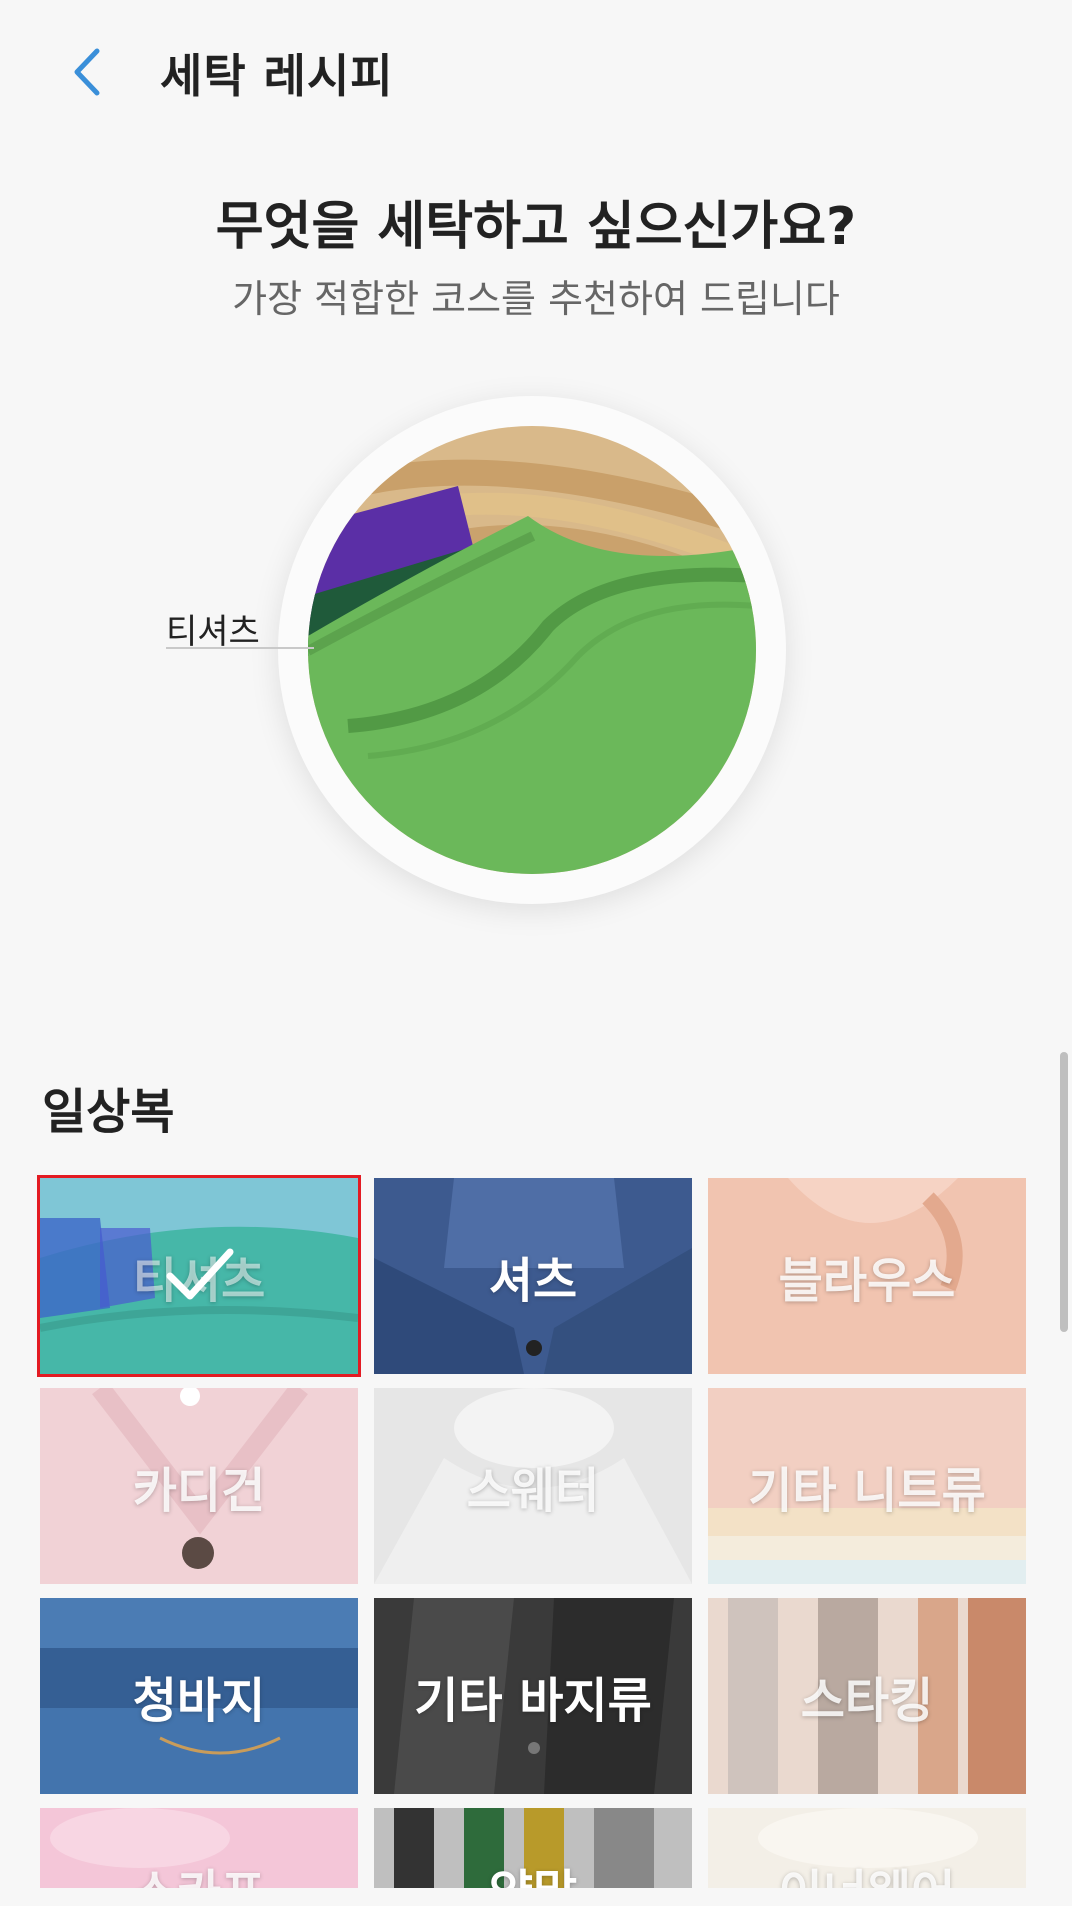 The width and height of the screenshot is (1072, 1906). I want to click on preview-label: 티셔츠, so click(213, 632).